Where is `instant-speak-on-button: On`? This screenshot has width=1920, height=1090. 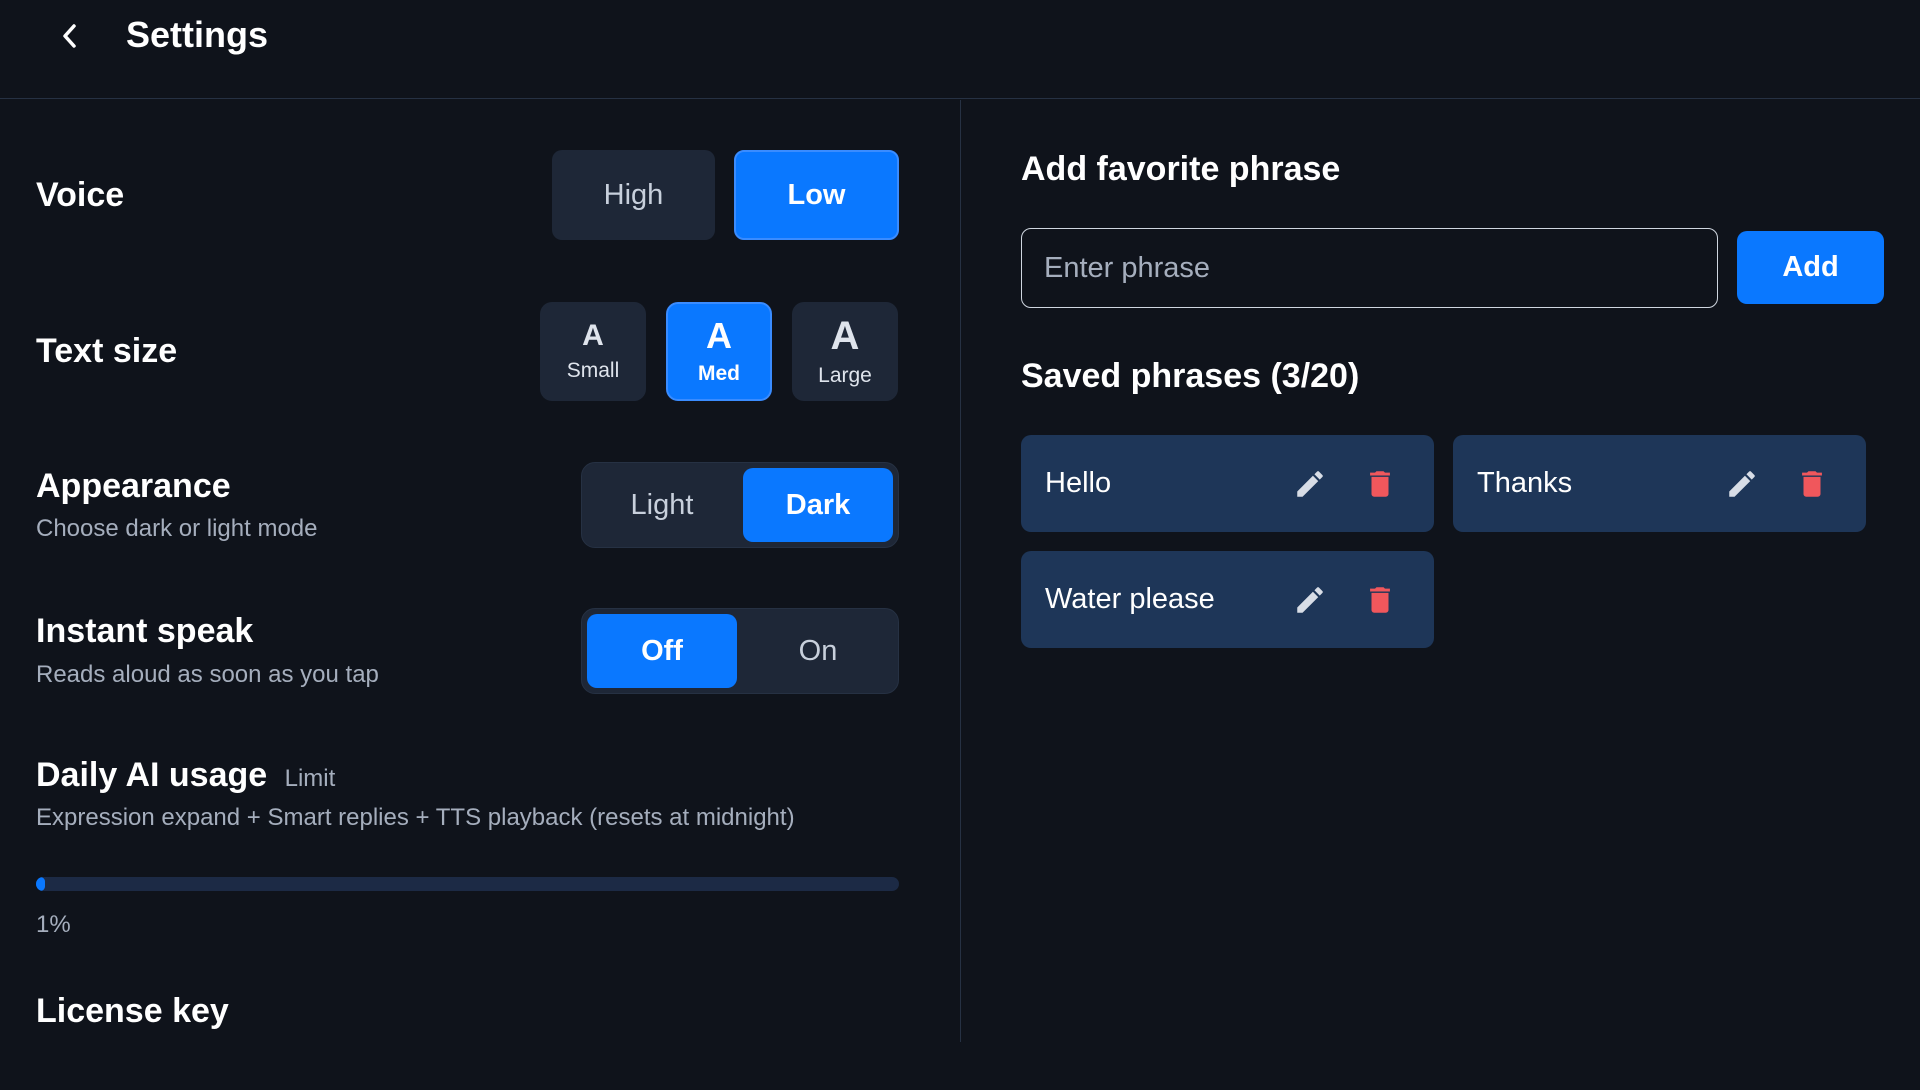
instant-speak-on-button: On is located at coordinates (818, 651).